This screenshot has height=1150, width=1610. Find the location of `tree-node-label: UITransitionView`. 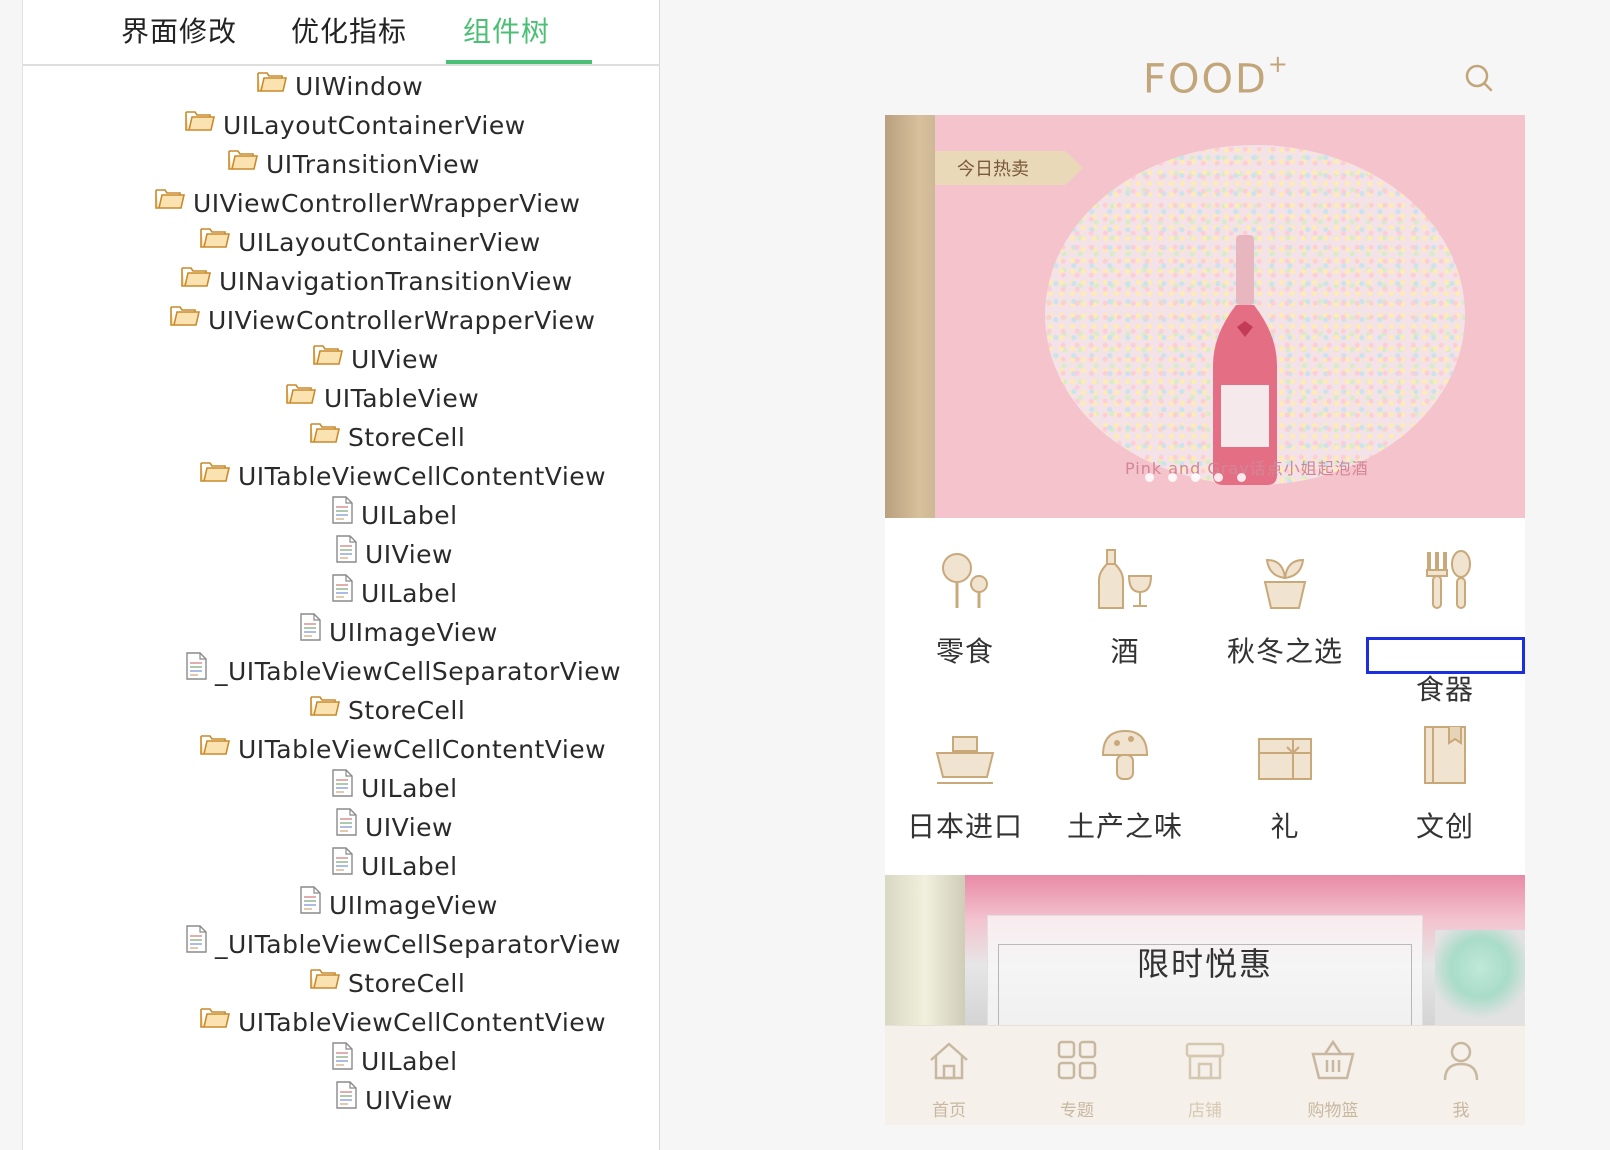

tree-node-label: UITransitionView is located at coordinates (373, 164).